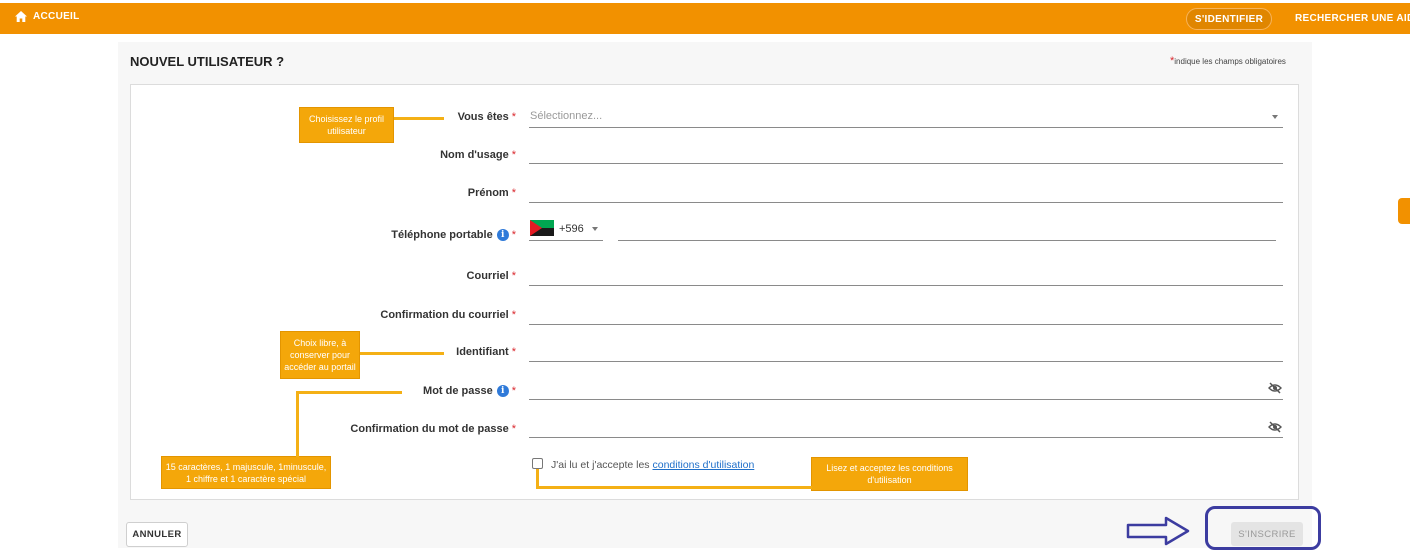 This screenshot has height=550, width=1410. Describe the element at coordinates (478, 155) in the screenshot. I see `lastname-label: Nom d'usage *` at that location.